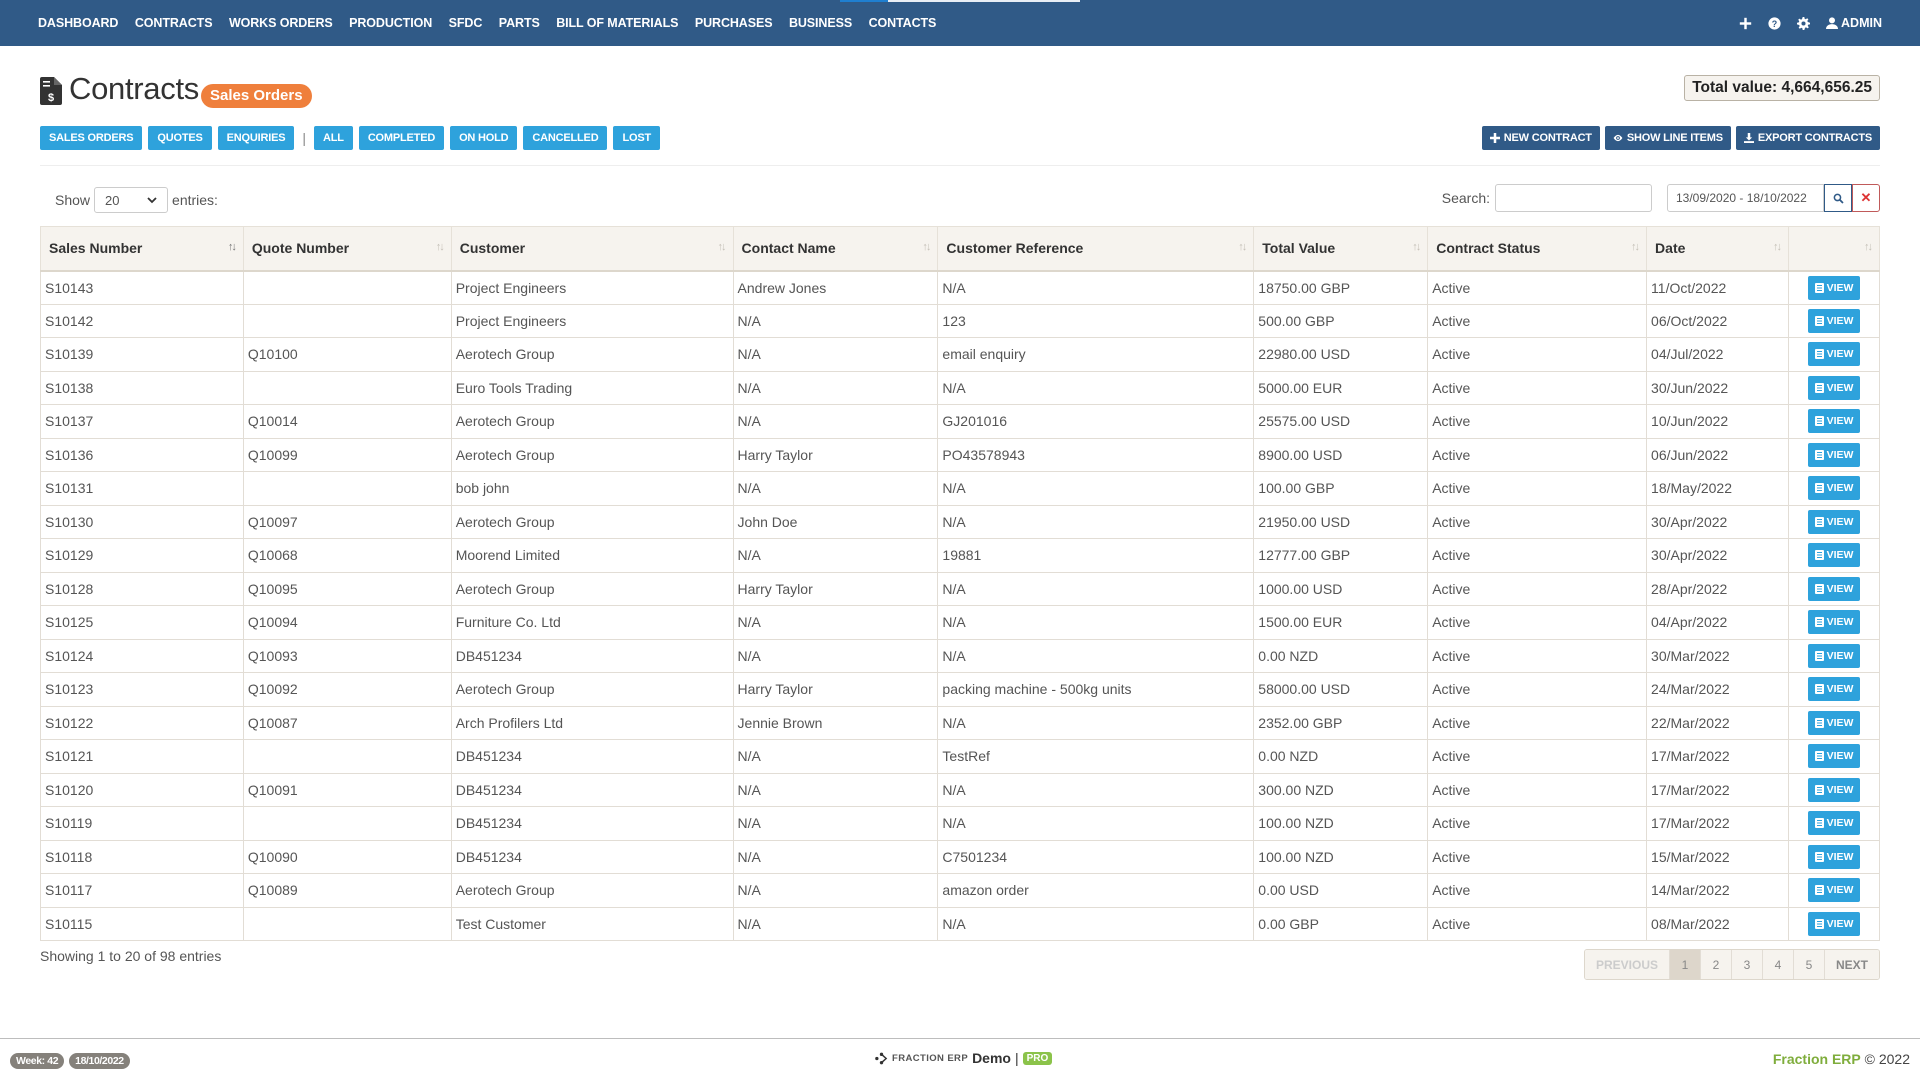  I want to click on cell-sales-number: S10142, so click(142, 320).